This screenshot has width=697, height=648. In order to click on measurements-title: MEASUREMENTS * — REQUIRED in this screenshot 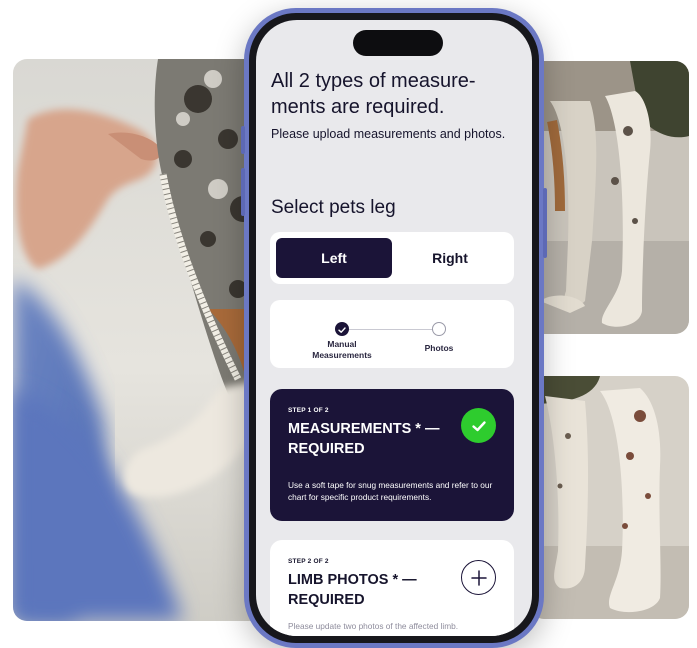, I will do `click(364, 439)`.